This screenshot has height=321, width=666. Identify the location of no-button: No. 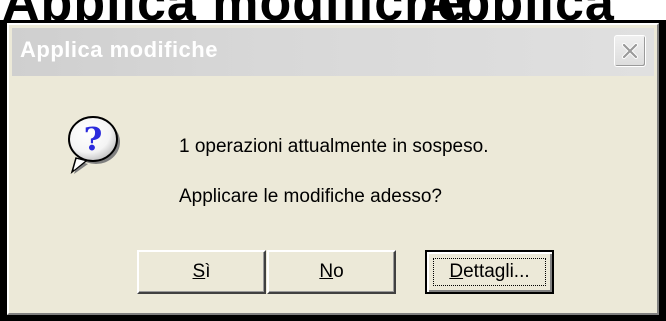
(331, 272).